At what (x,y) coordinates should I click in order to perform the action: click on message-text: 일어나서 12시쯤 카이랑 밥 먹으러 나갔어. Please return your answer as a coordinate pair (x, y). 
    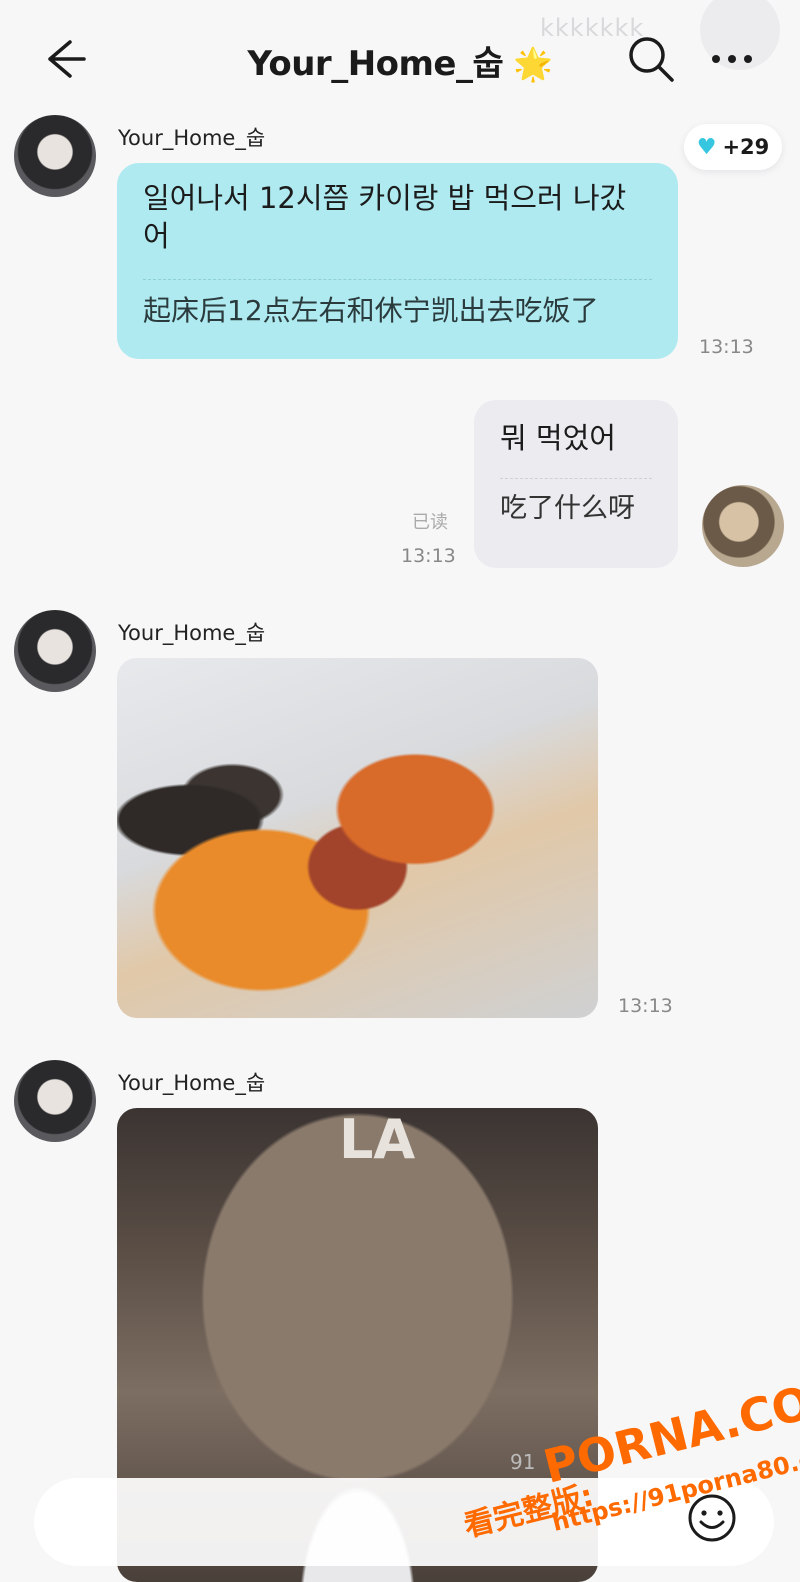
    Looking at the image, I should click on (385, 217).